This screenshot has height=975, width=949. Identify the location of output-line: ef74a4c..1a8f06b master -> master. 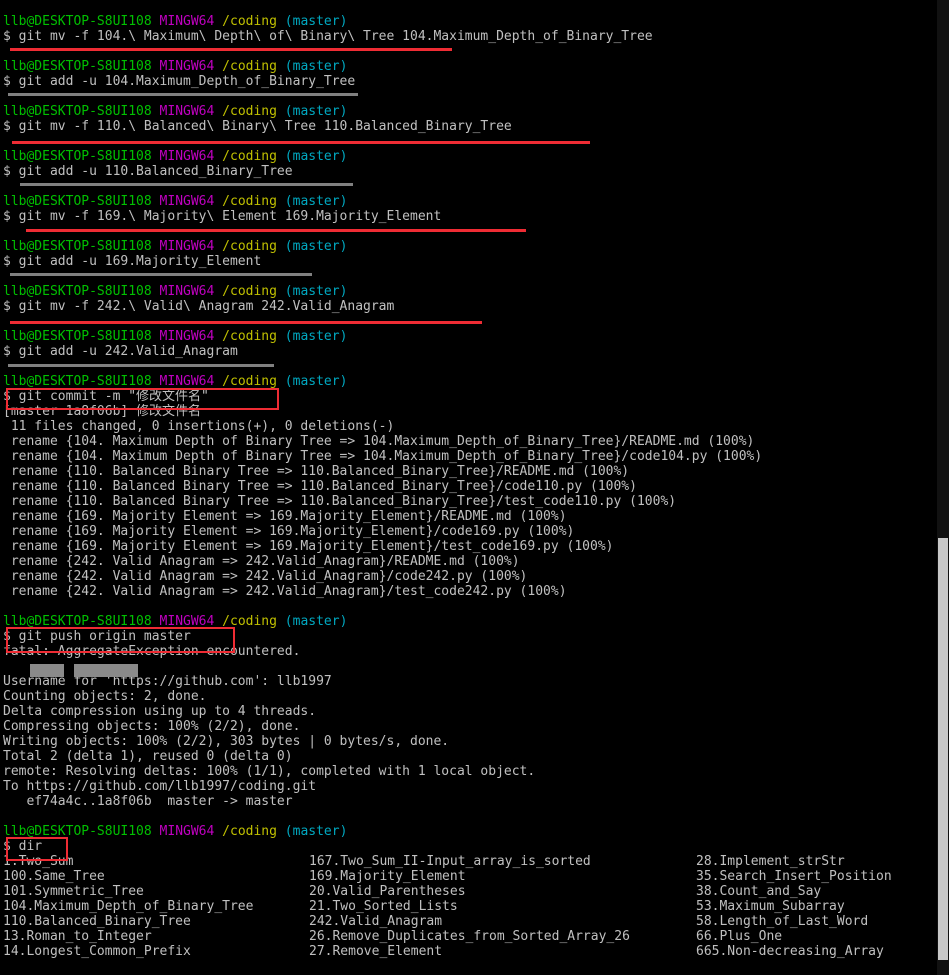
(148, 801).